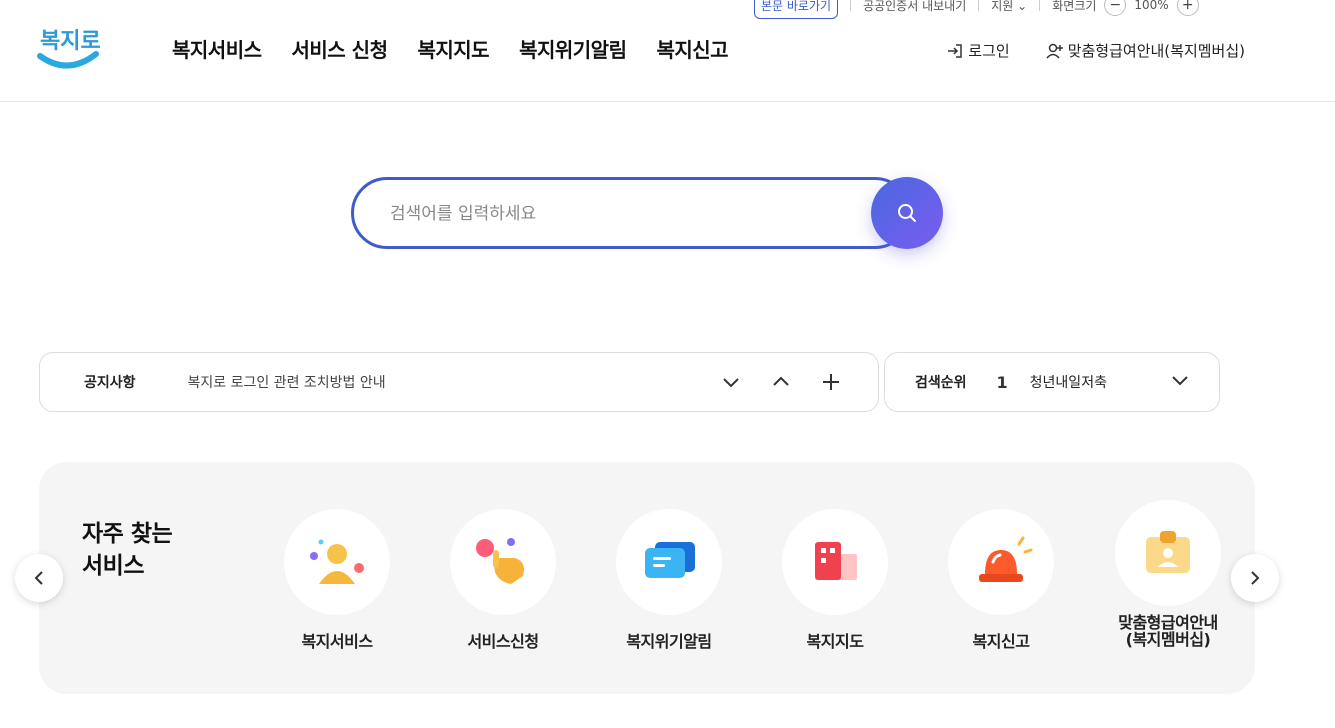 The height and width of the screenshot is (728, 1335). I want to click on building-icon, so click(836, 561).